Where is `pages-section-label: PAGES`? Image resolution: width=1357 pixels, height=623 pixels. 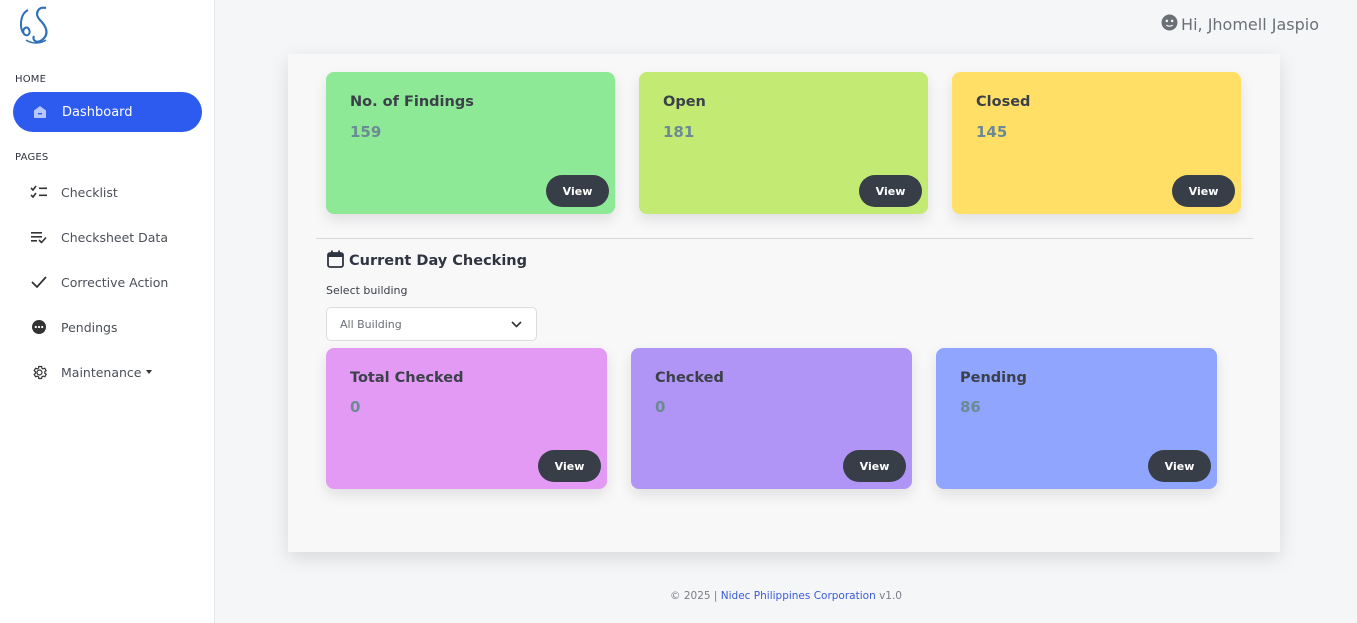 pages-section-label: PAGES is located at coordinates (32, 157).